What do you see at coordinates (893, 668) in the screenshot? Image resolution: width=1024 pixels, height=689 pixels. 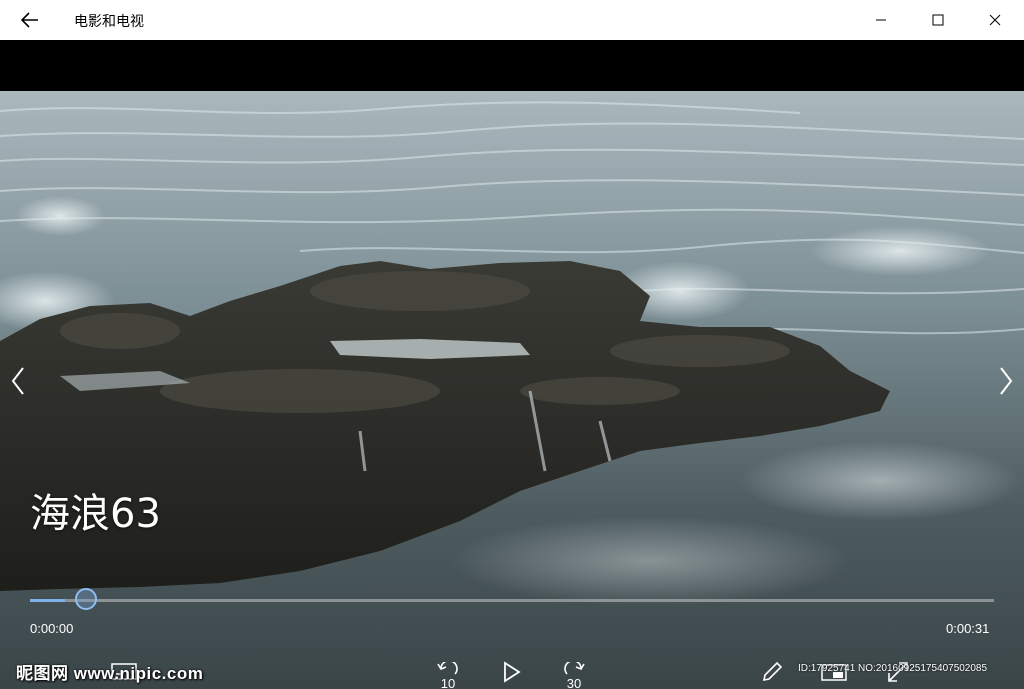 I see `watermark-id: ID:17925741 NO:20160925175407502085` at bounding box center [893, 668].